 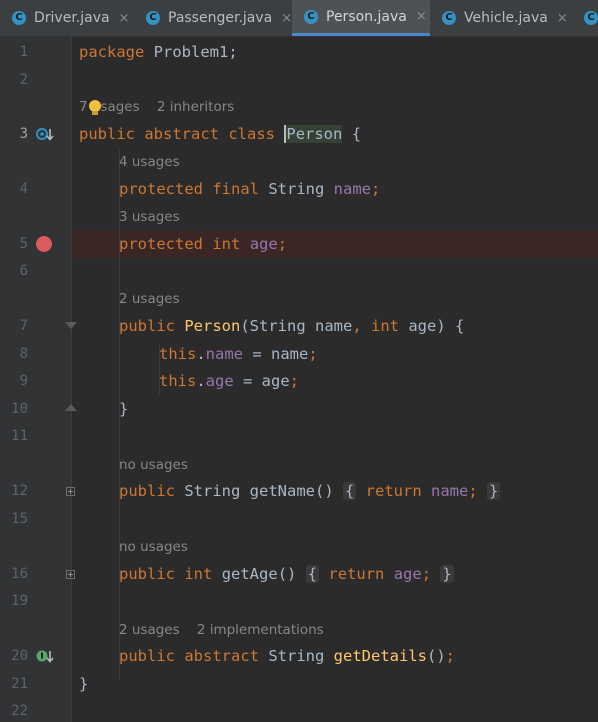 What do you see at coordinates (156, 107) in the screenshot?
I see `usages-hint: 7 usages 2 inheritors` at bounding box center [156, 107].